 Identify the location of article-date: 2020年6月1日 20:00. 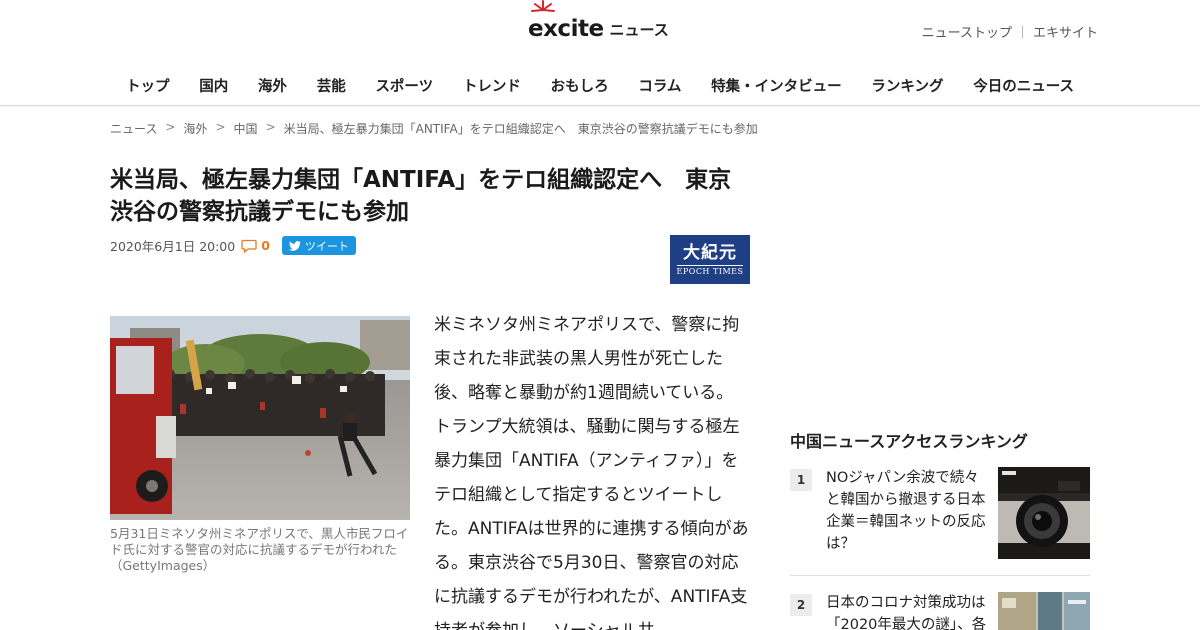
(173, 246).